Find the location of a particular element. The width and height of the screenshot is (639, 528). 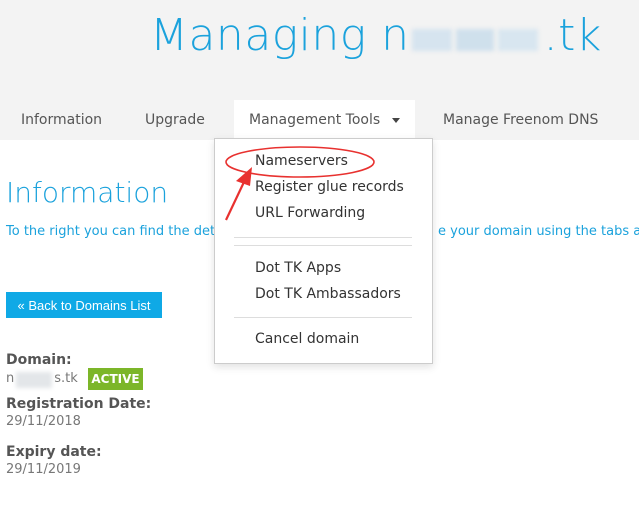

registration-date-label: Registration Date: is located at coordinates (79, 404).